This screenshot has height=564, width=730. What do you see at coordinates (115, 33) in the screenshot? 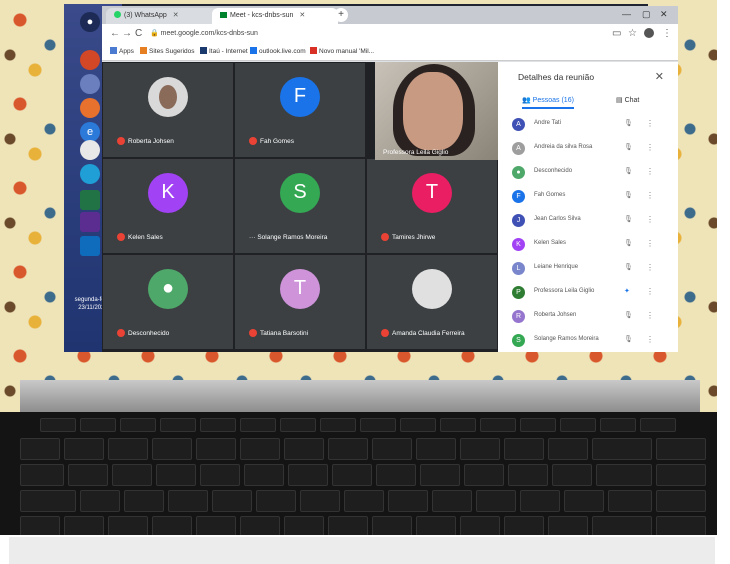
I see `back-icon: ←` at bounding box center [115, 33].